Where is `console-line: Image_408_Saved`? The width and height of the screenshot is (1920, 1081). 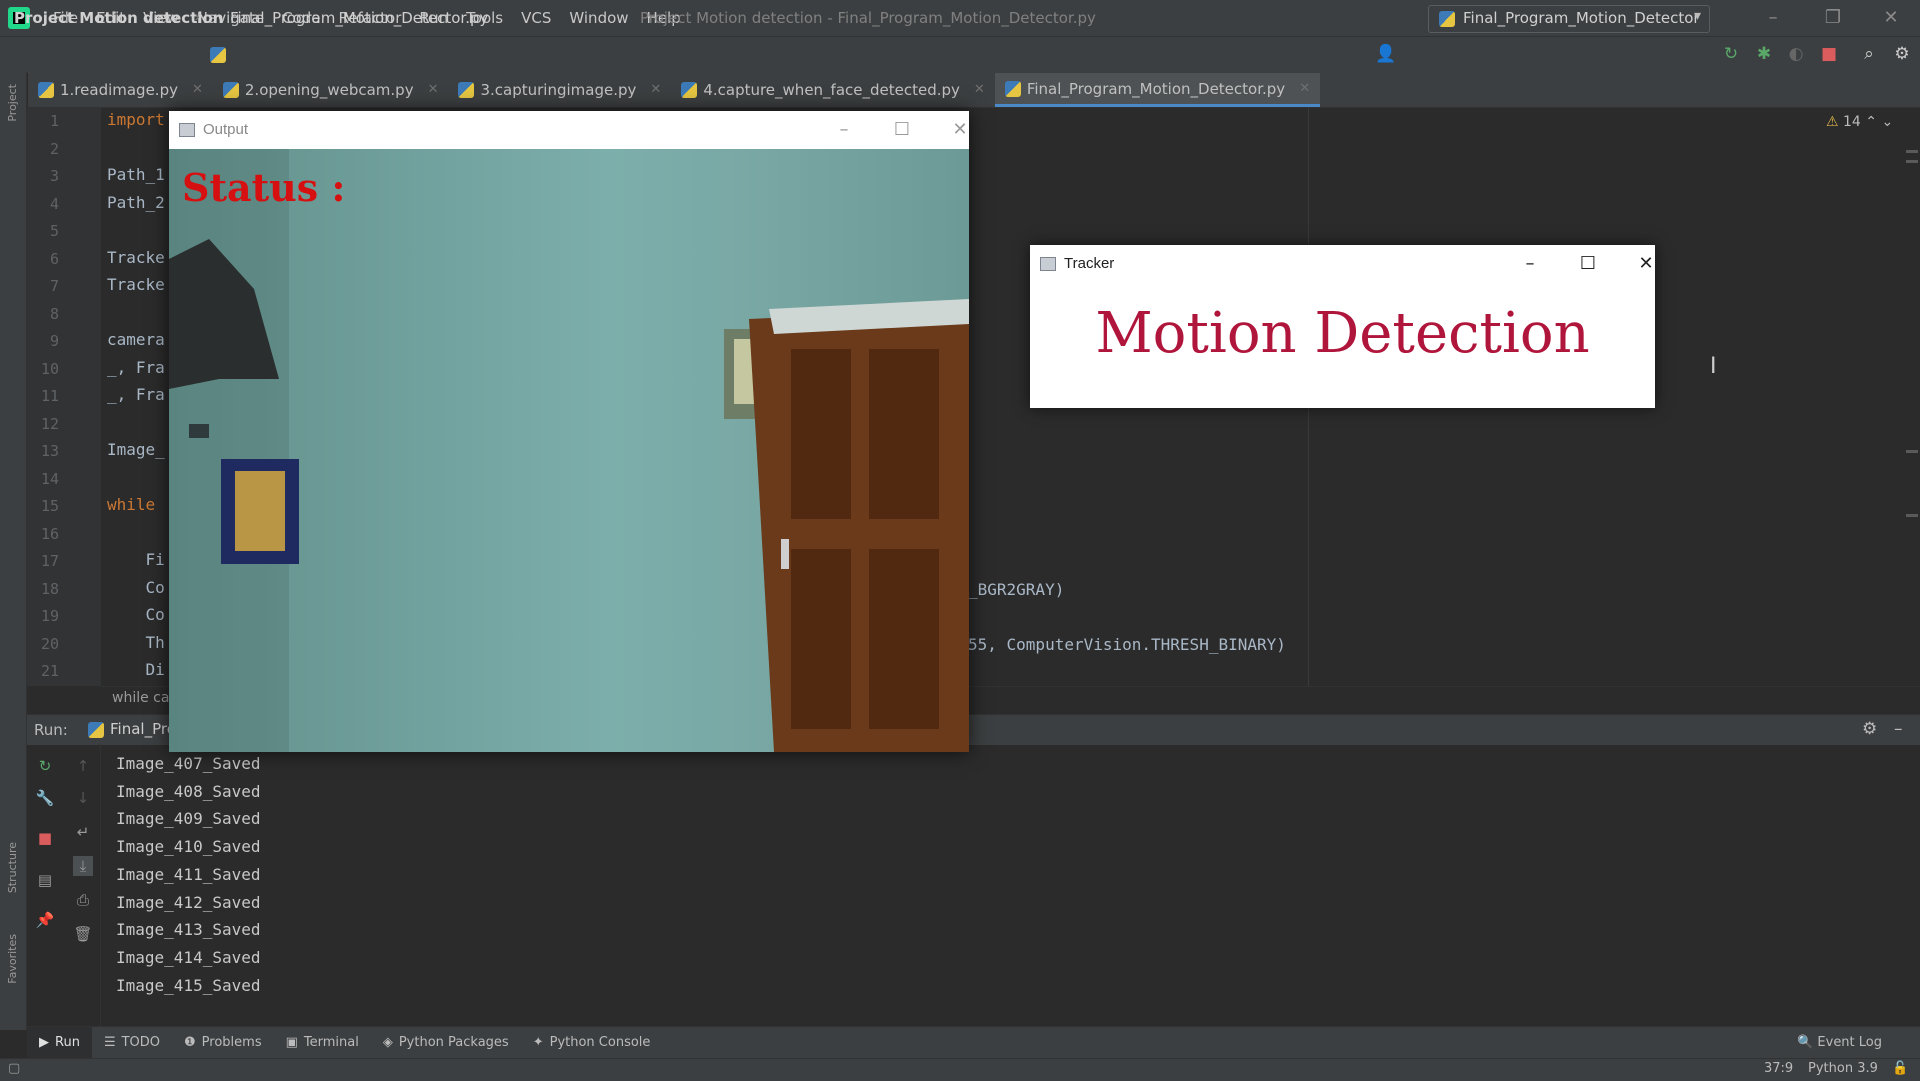 console-line: Image_408_Saved is located at coordinates (188, 791).